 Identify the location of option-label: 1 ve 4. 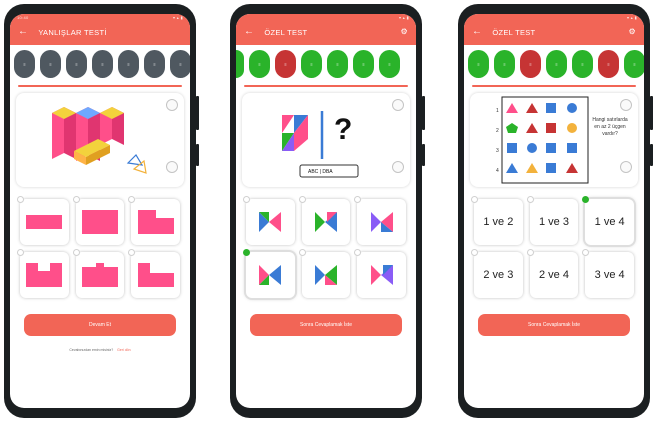
(609, 222).